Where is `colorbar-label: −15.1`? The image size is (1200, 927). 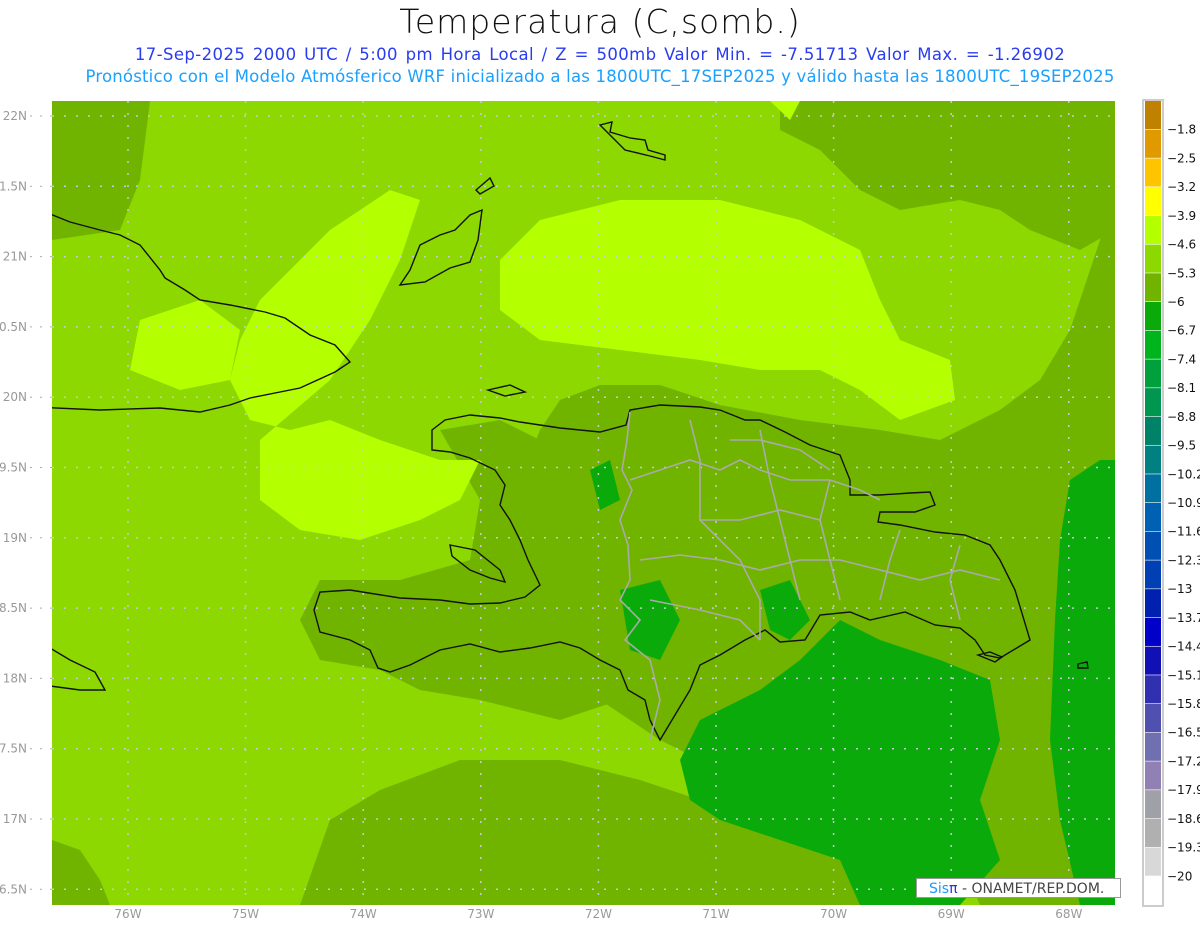 colorbar-label: −15.1 is located at coordinates (1183, 675).